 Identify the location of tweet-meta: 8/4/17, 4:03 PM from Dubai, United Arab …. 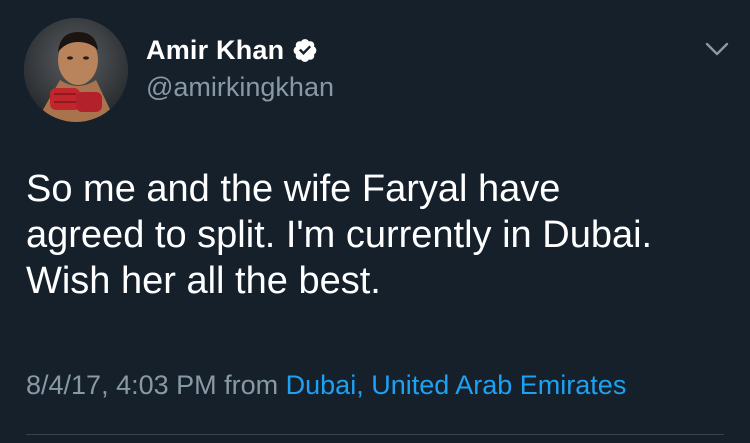
(326, 385).